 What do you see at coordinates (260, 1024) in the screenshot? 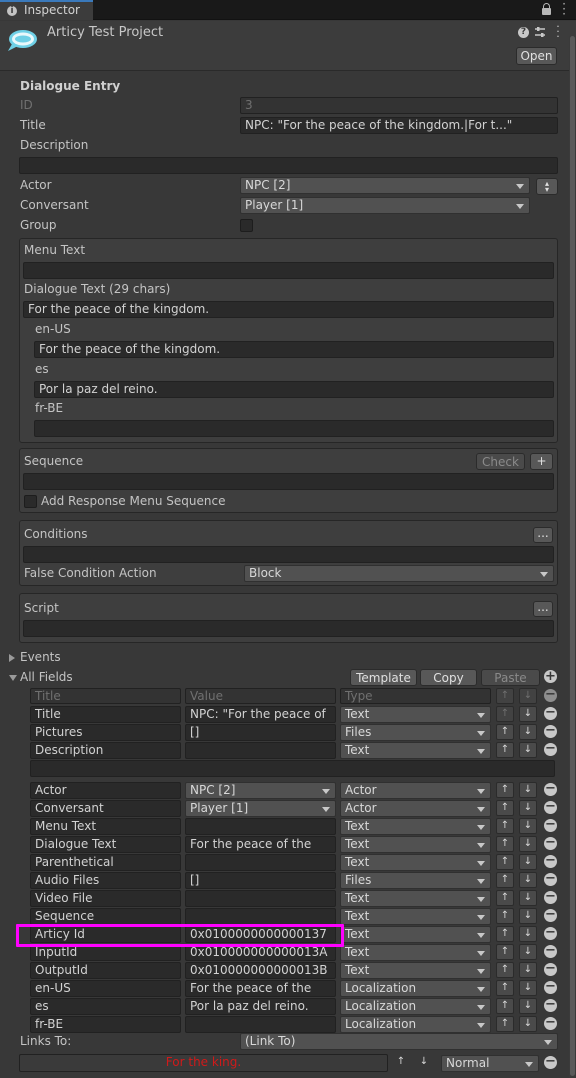
I see `field-value-fr-be` at bounding box center [260, 1024].